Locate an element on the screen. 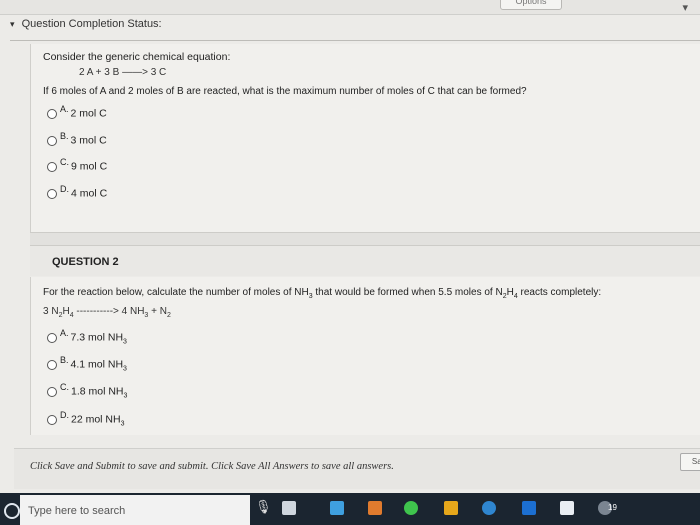 The height and width of the screenshot is (525, 700). top-strip: Options ▾ is located at coordinates (350, 7).